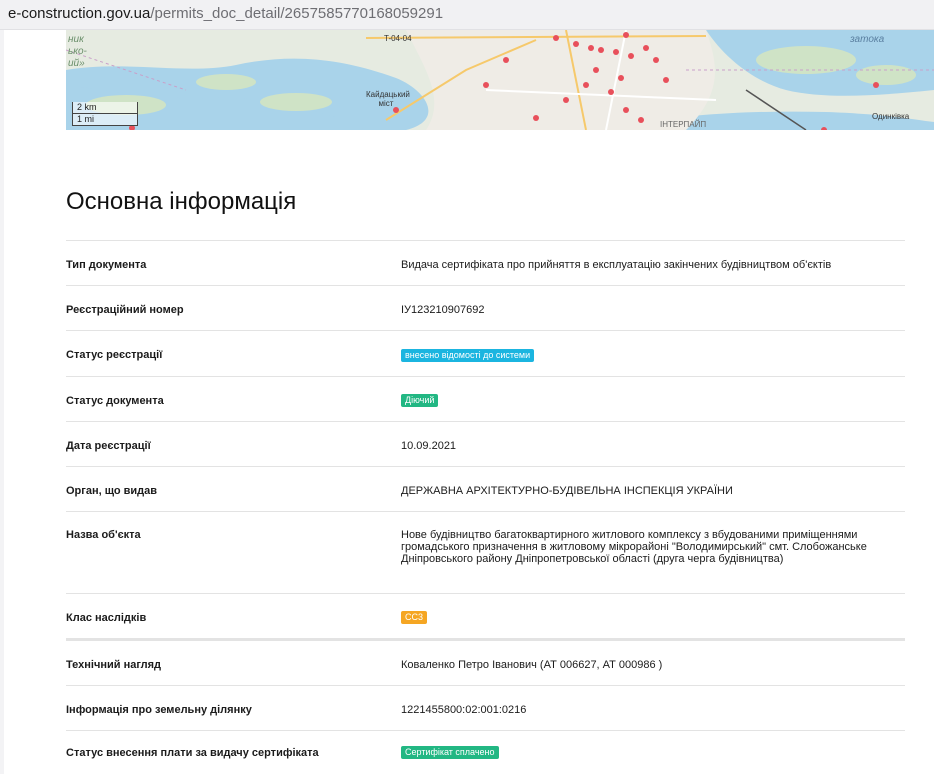 The image size is (934, 774). I want to click on map-park-label-3: ий», so click(76, 63).